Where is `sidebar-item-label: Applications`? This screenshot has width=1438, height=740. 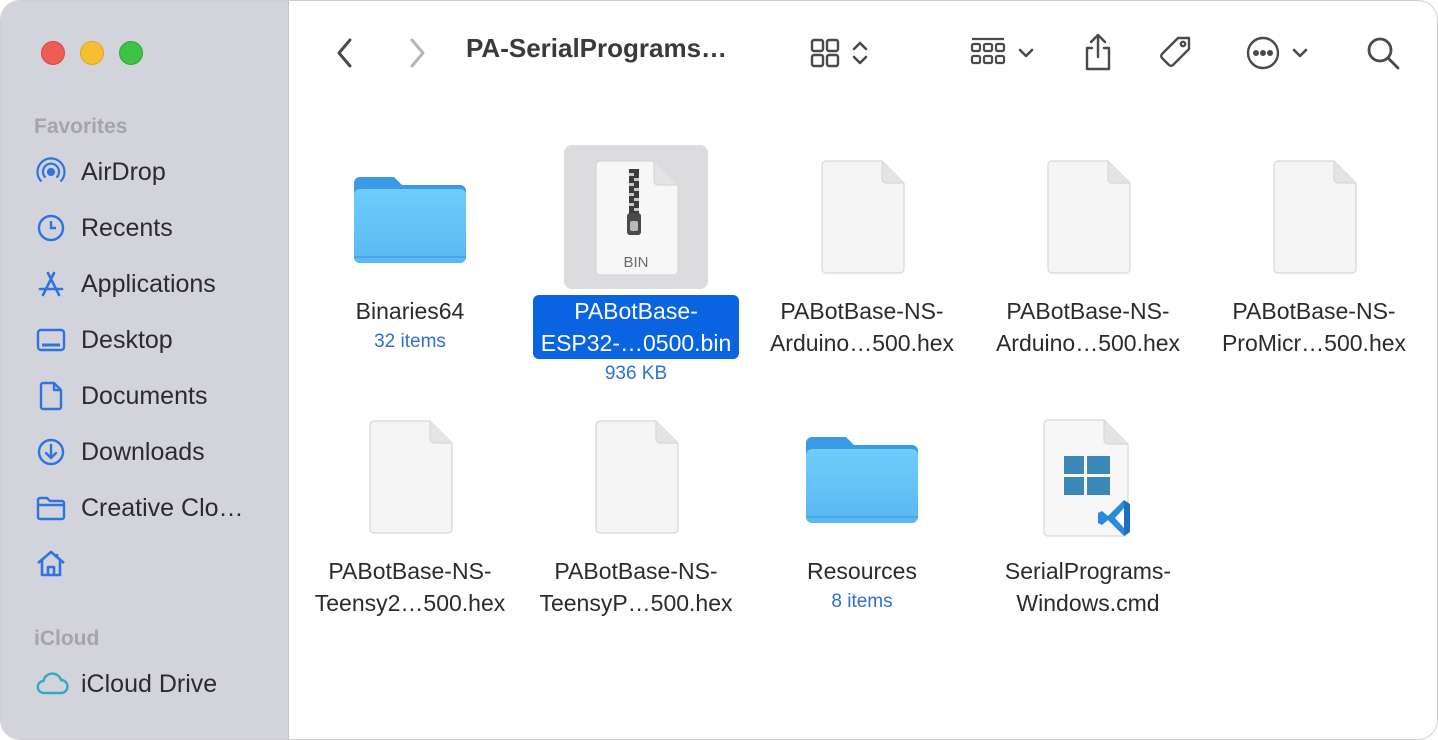 sidebar-item-label: Applications is located at coordinates (148, 283).